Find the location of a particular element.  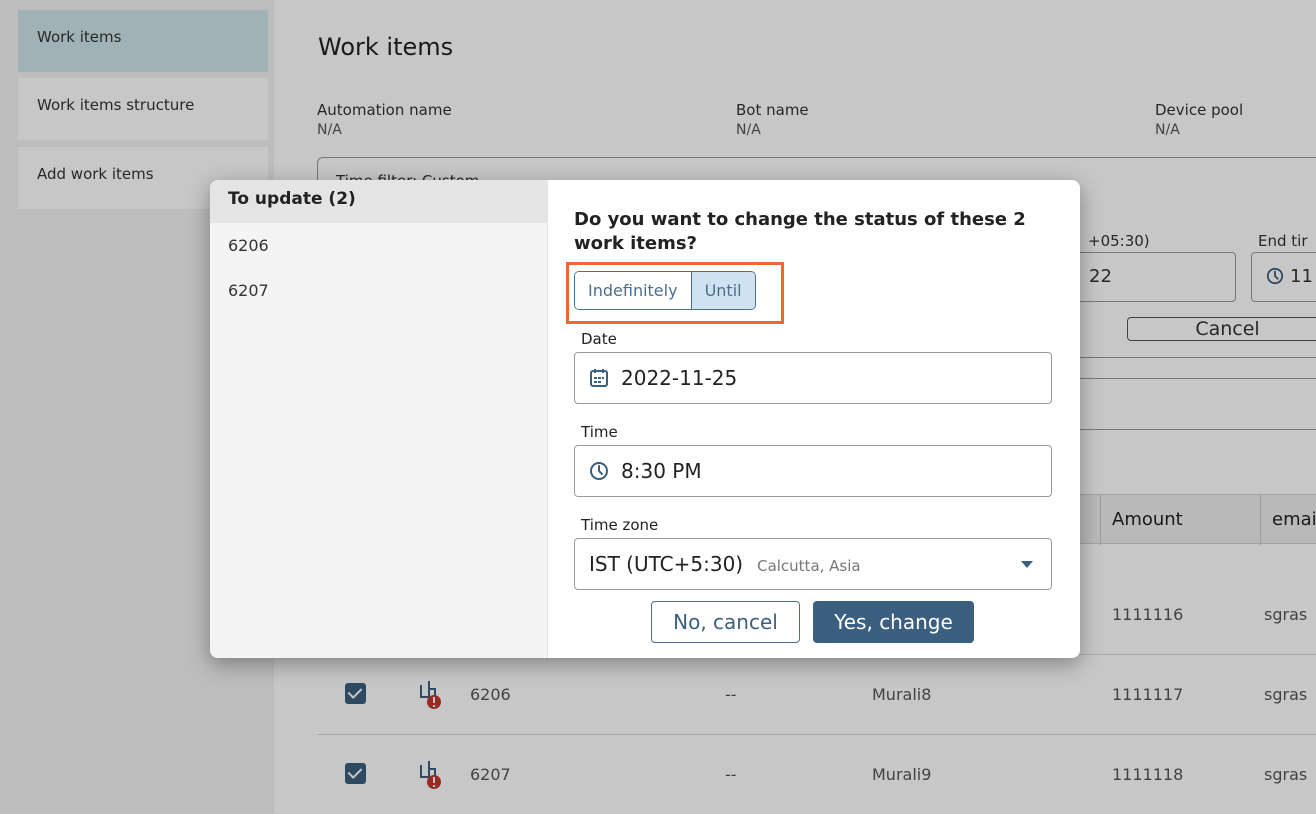

yes-change-button: Yes, change is located at coordinates (893, 622).